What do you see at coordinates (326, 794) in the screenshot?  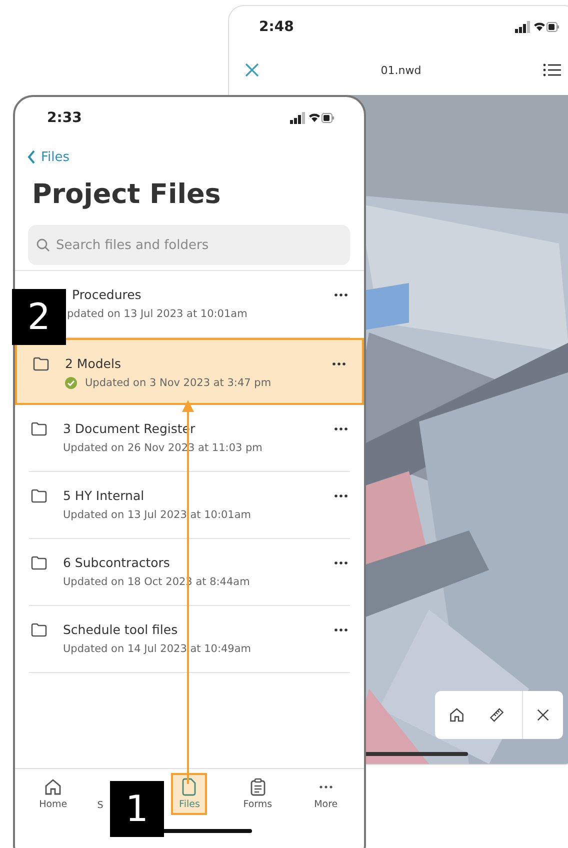 I see `tab-item: More` at bounding box center [326, 794].